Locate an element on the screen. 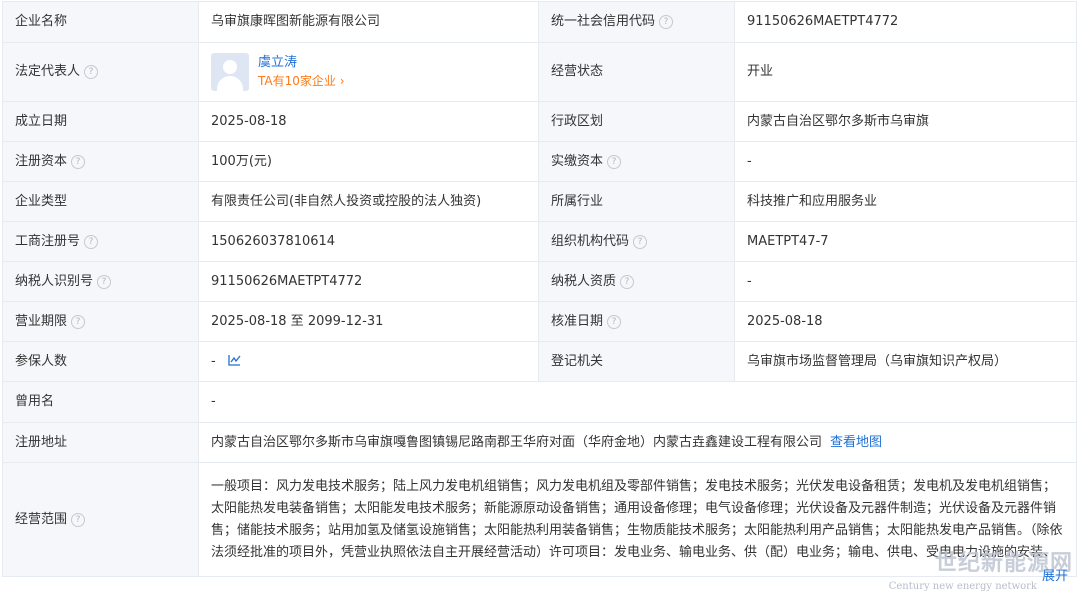  taxpayer-id-value: 91150626MAETPT4772 is located at coordinates (368, 281).